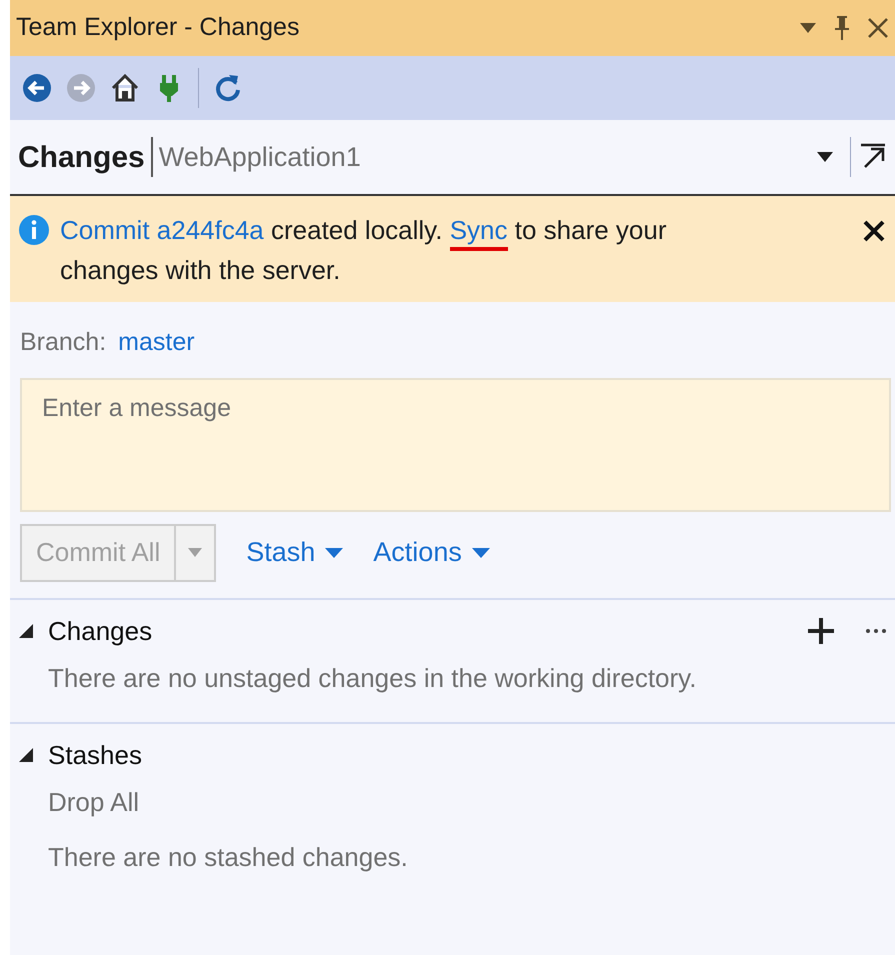 This screenshot has height=955, width=895. Describe the element at coordinates (455, 445) in the screenshot. I see `message-field: Enter a message` at that location.